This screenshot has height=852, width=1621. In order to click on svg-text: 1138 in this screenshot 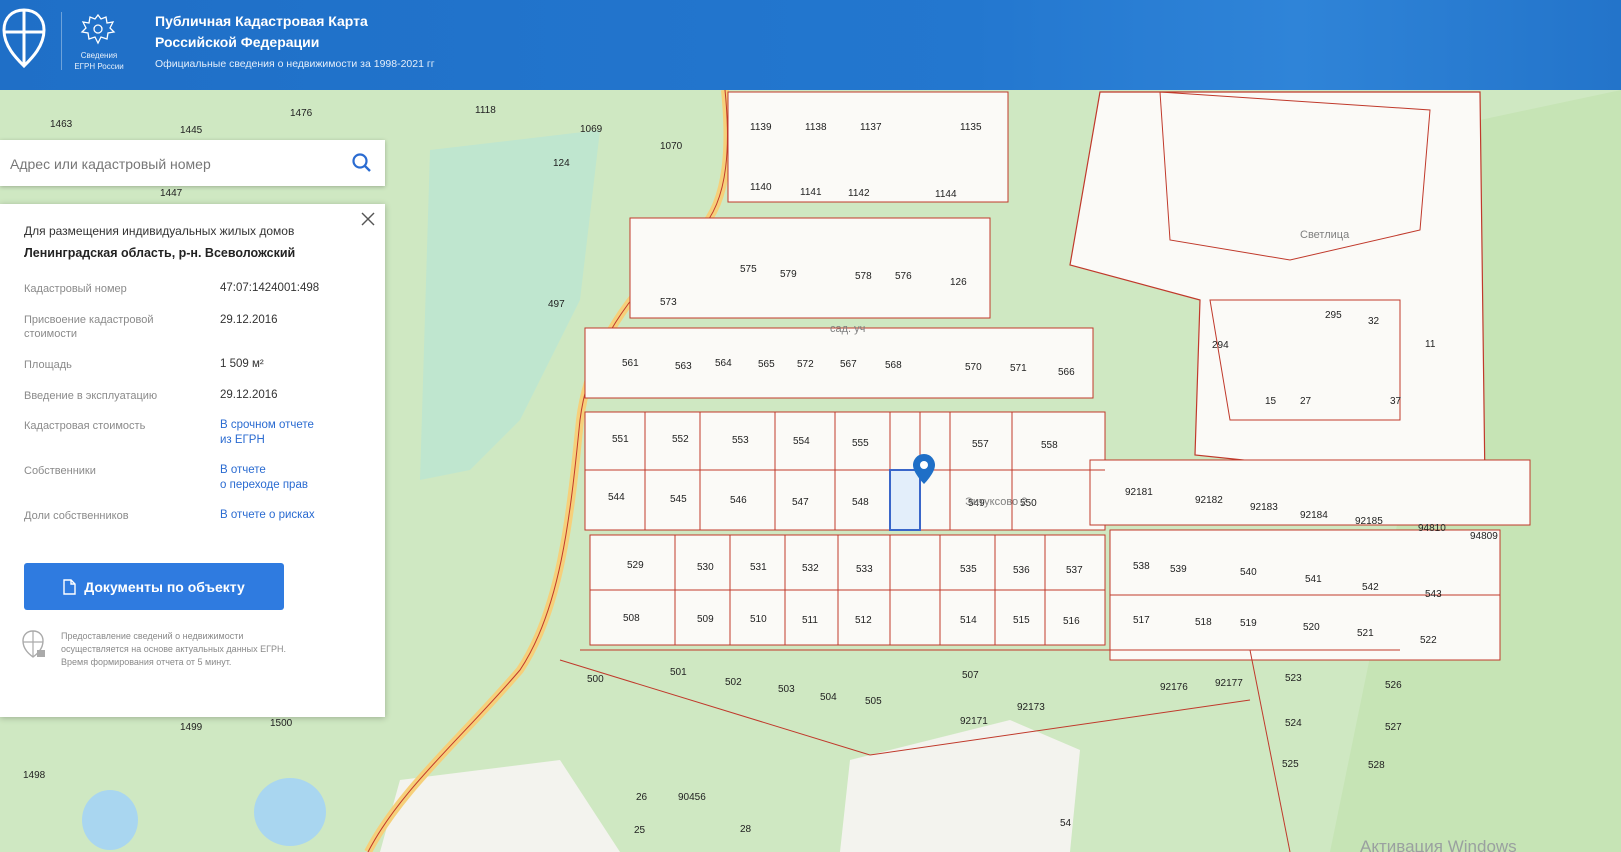, I will do `click(816, 127)`.